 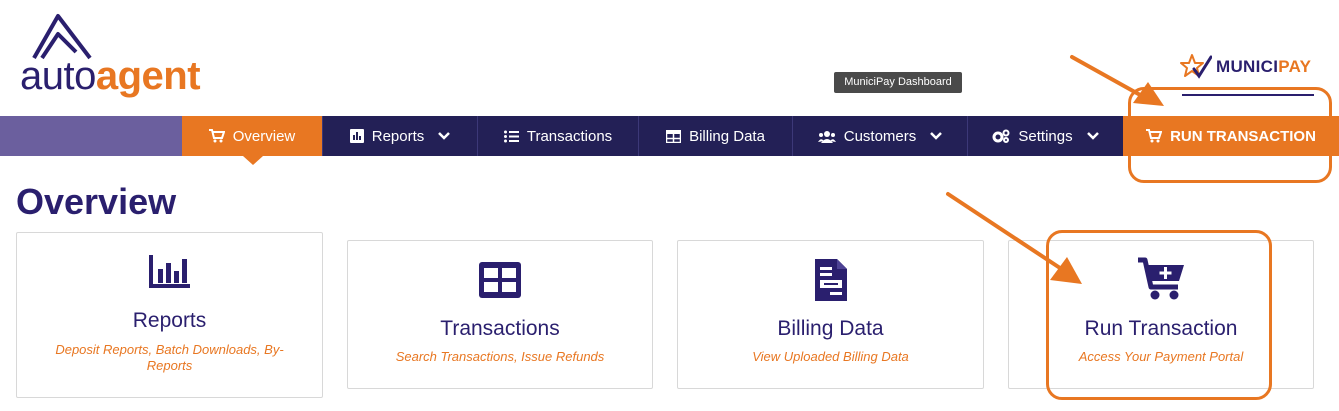 I want to click on card-transactions-subtitle: Search Transactions, Issue Refunds, so click(x=500, y=356).